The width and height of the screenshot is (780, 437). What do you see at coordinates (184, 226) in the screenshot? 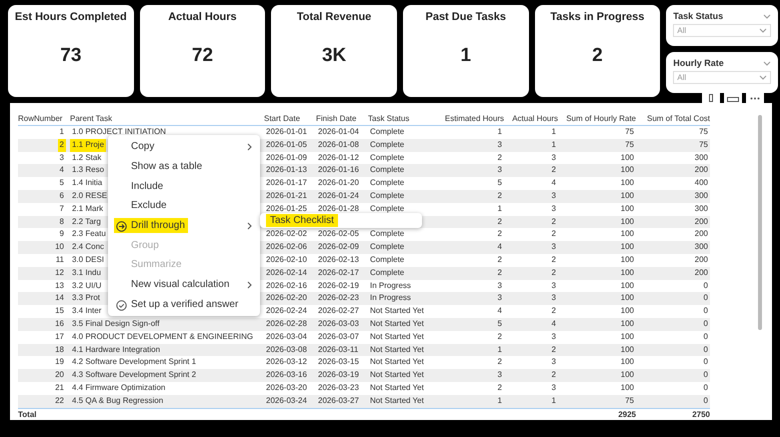
I see `menu-item: Drill through` at bounding box center [184, 226].